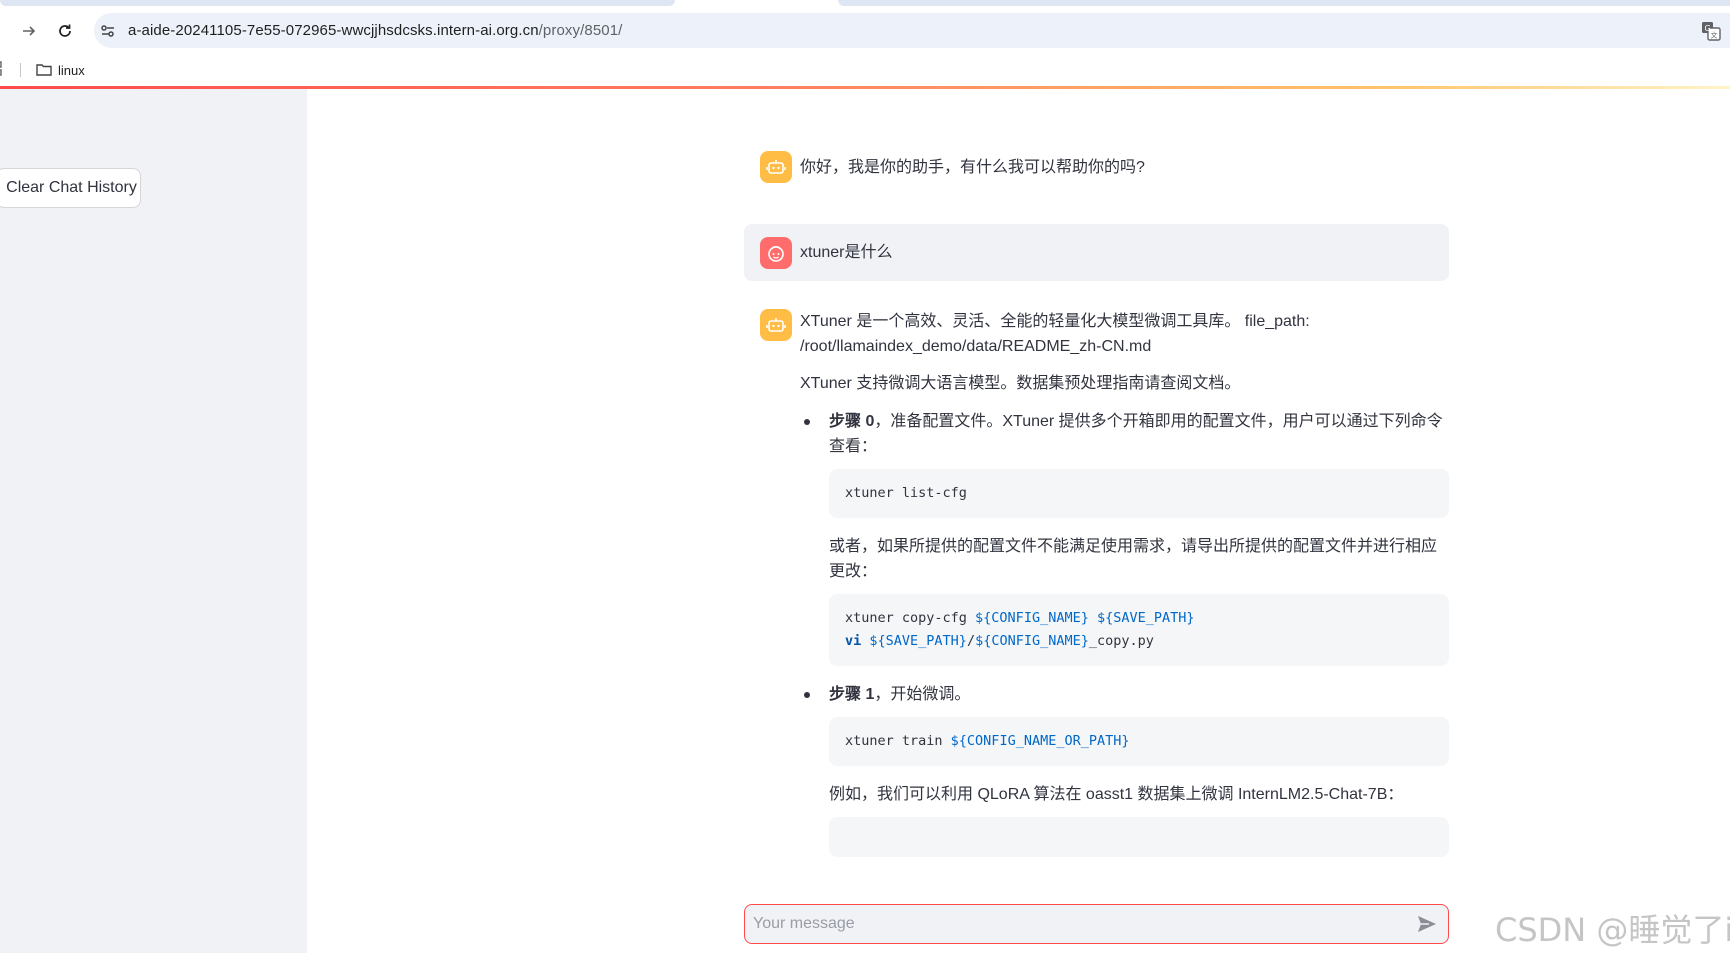 The height and width of the screenshot is (953, 1730). I want to click on chat-input-box, so click(1096, 924).